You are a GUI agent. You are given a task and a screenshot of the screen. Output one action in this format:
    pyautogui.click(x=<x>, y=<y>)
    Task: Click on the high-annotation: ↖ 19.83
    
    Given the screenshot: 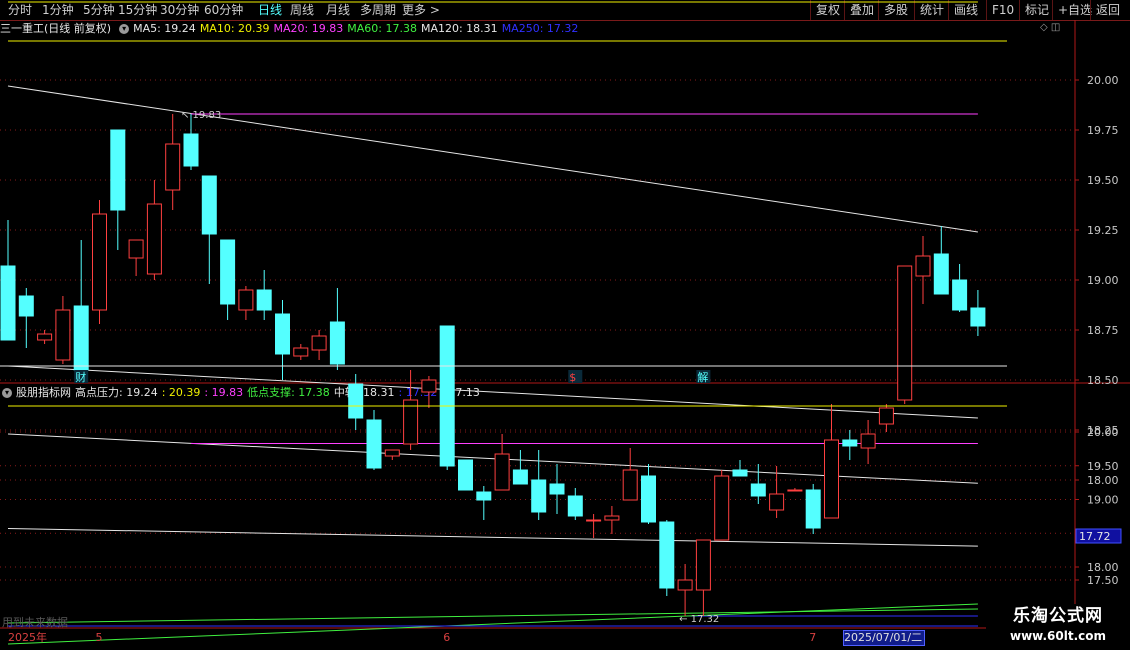 What is the action you would take?
    pyautogui.click(x=201, y=115)
    